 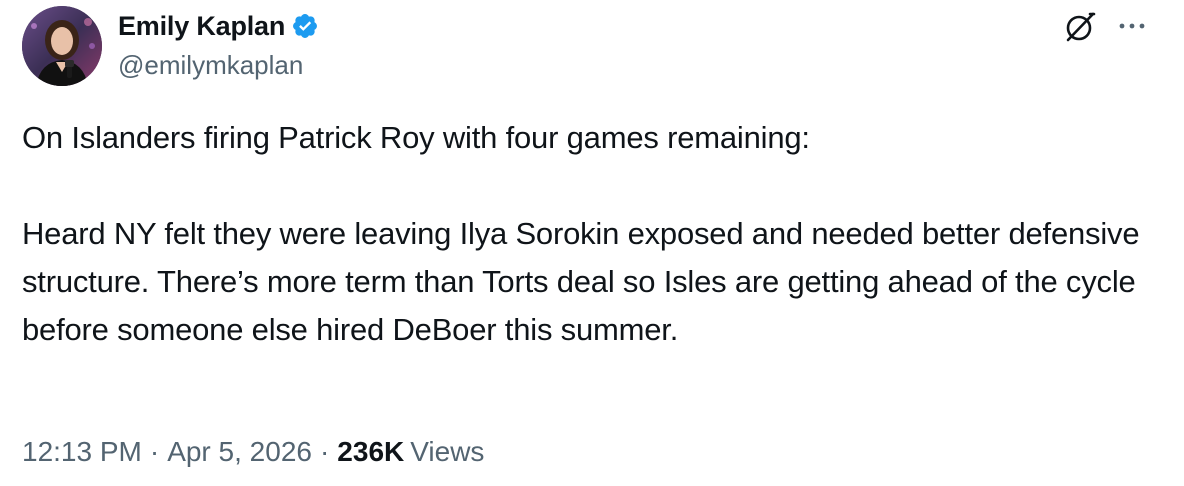 I want to click on tweet-meta: 12:13 PM · Apr 5, 2026 · 236K Views, so click(x=253, y=452).